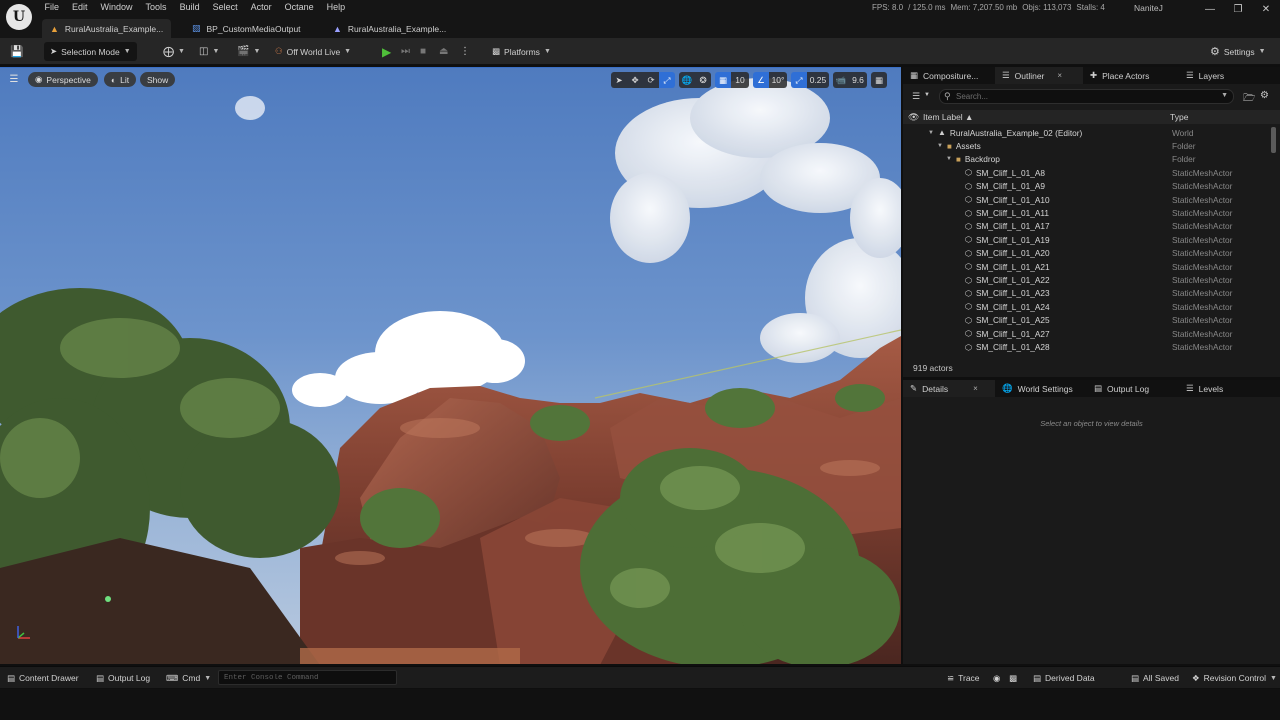 Image resolution: width=1280 pixels, height=720 pixels. I want to click on step-button: ⏭, so click(405, 51).